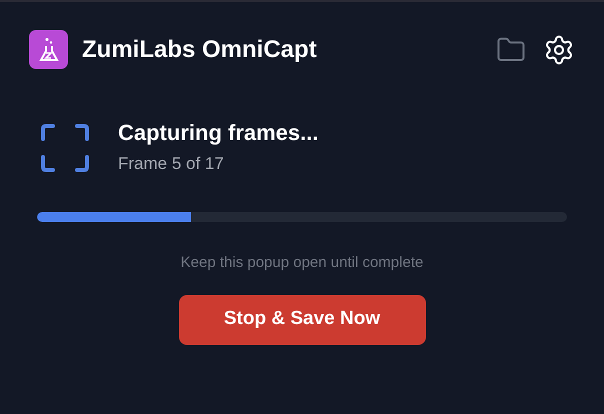  I want to click on settings-icon, so click(559, 50).